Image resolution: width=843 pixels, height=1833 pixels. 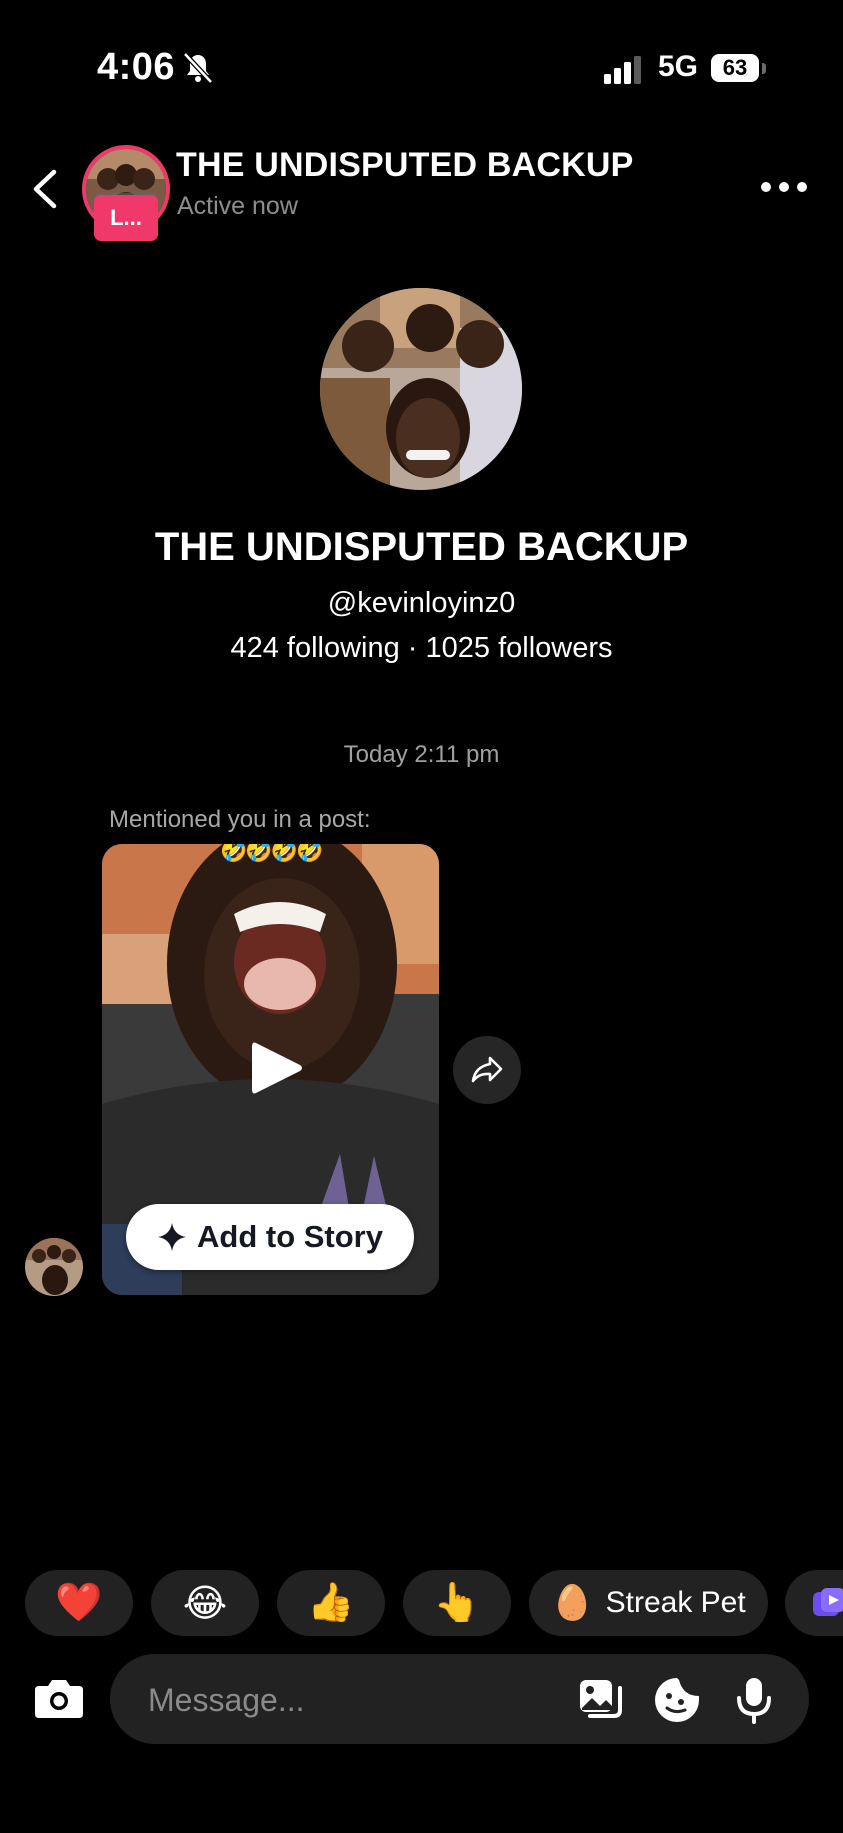 I want to click on status-time: 4:06, so click(x=136, y=67).